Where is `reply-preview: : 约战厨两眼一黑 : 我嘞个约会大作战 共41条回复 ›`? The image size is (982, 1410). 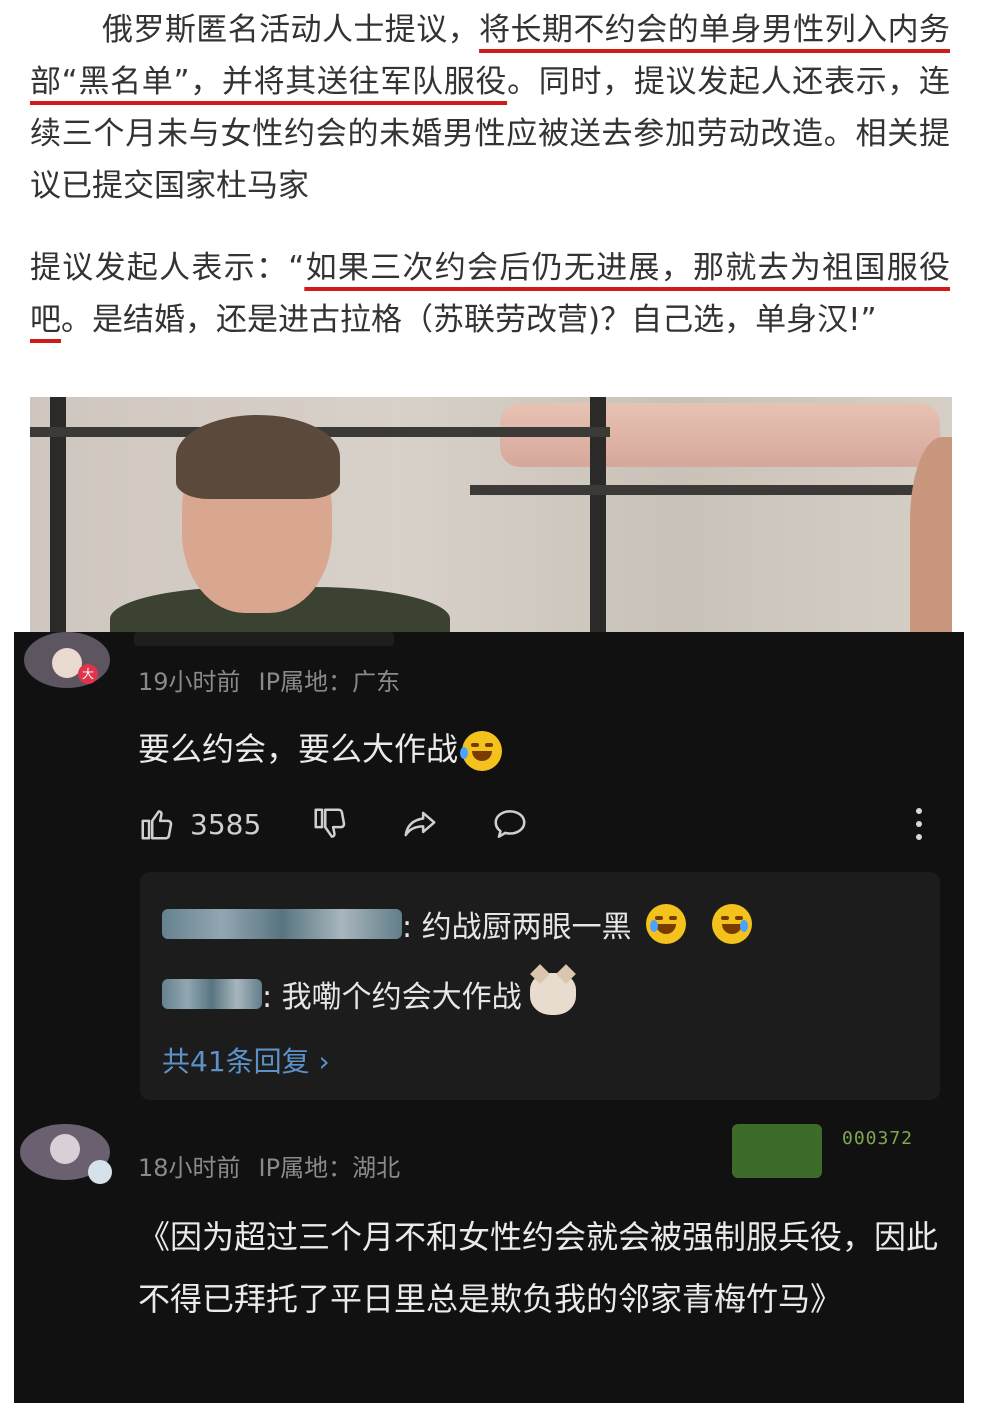 reply-preview: : 约战厨两眼一黑 : 我嘞个约会大作战 共41条回复 › is located at coordinates (540, 986).